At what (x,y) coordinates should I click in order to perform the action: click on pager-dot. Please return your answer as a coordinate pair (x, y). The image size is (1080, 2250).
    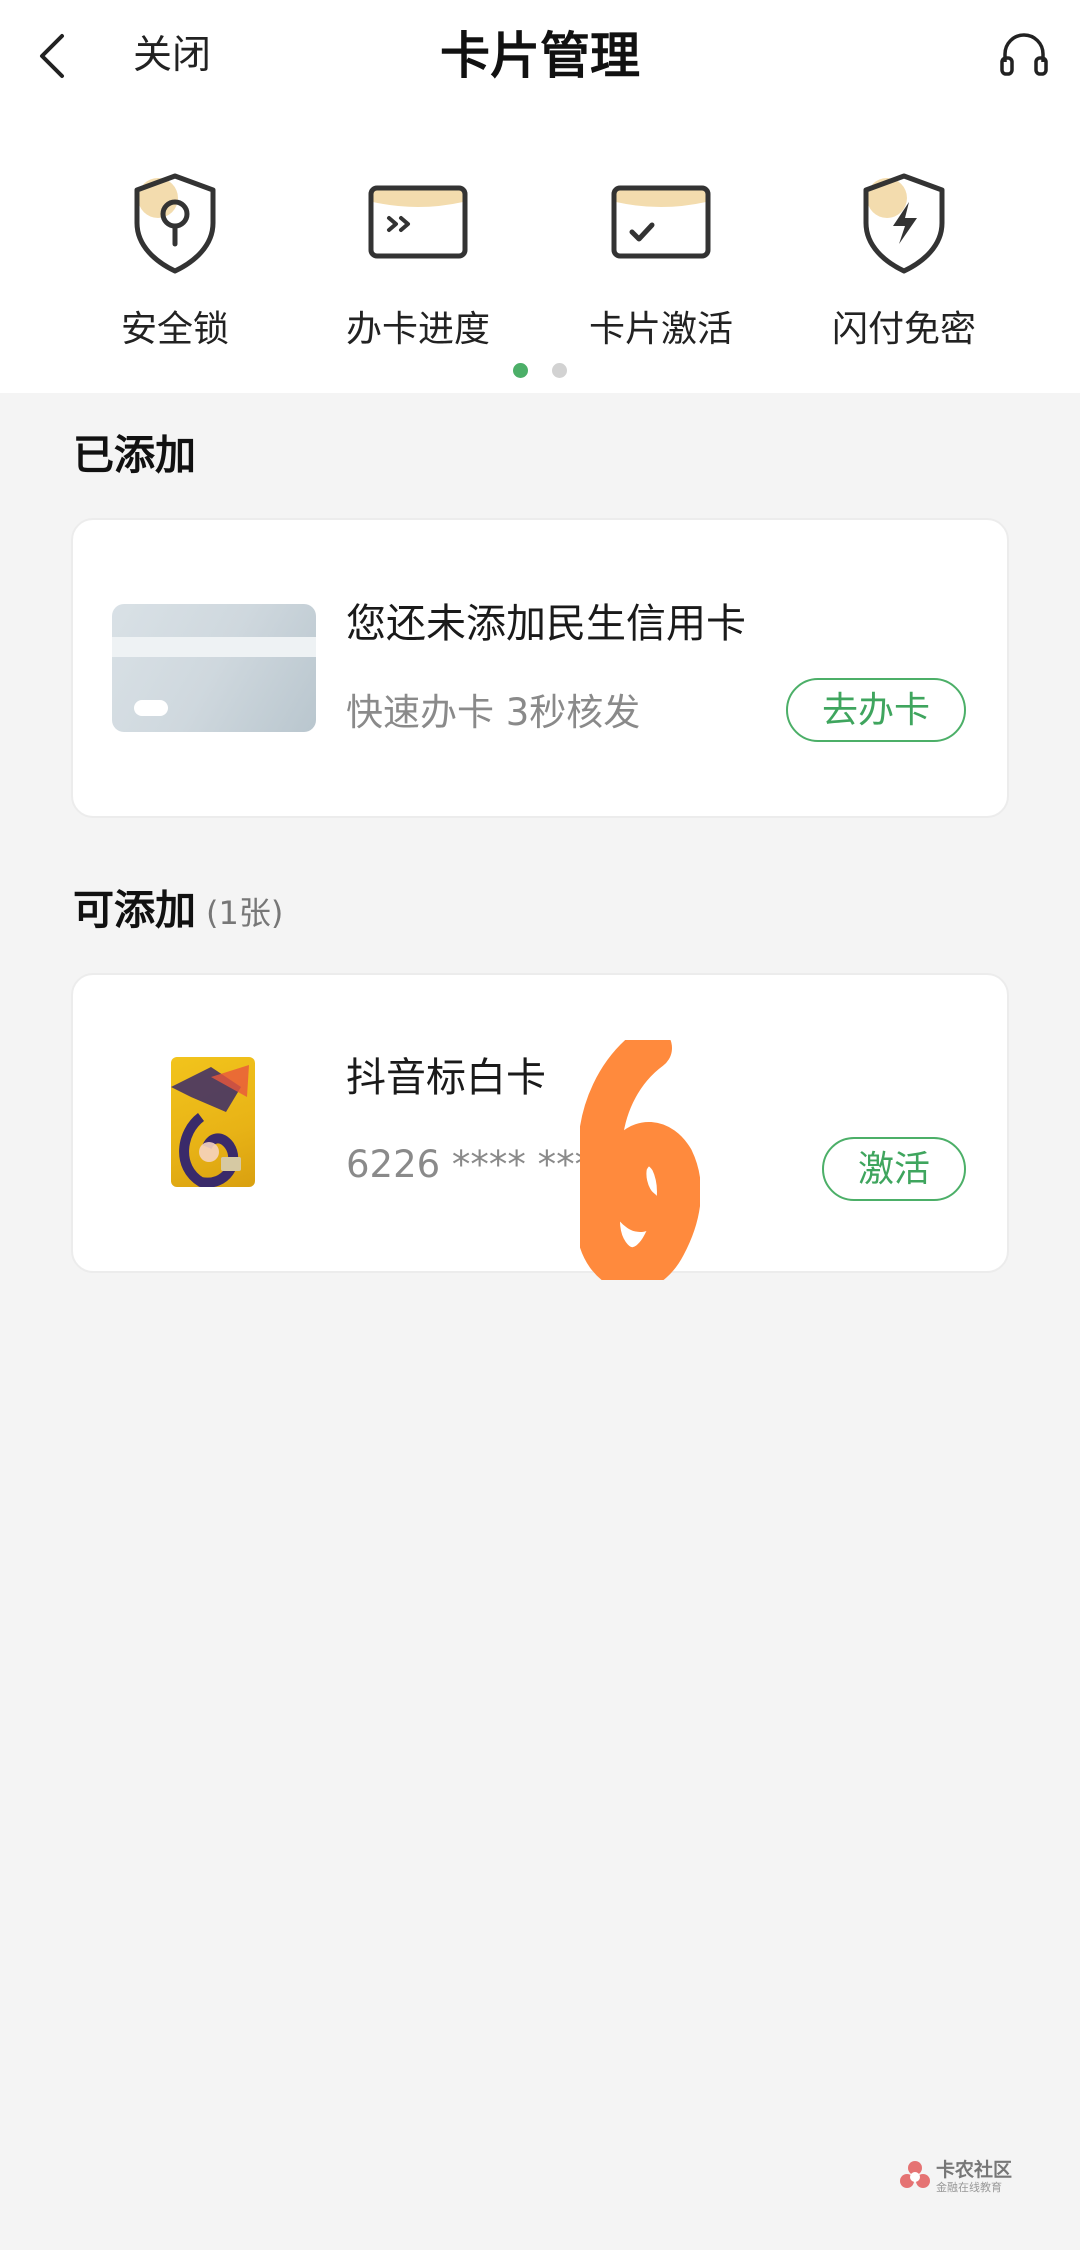
    Looking at the image, I should click on (559, 370).